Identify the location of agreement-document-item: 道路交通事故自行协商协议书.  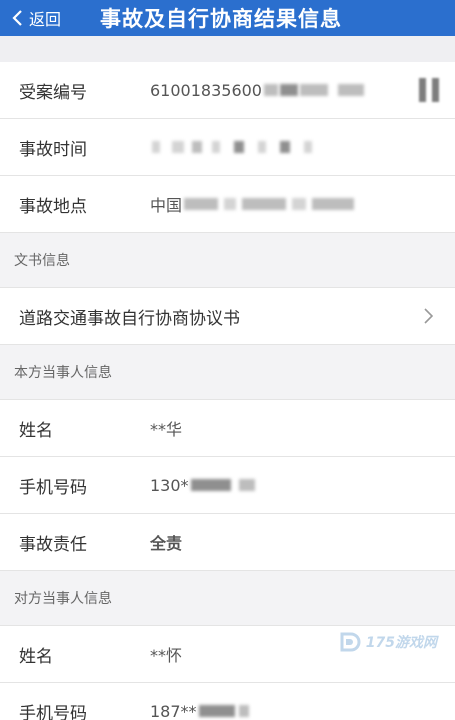
(227, 316).